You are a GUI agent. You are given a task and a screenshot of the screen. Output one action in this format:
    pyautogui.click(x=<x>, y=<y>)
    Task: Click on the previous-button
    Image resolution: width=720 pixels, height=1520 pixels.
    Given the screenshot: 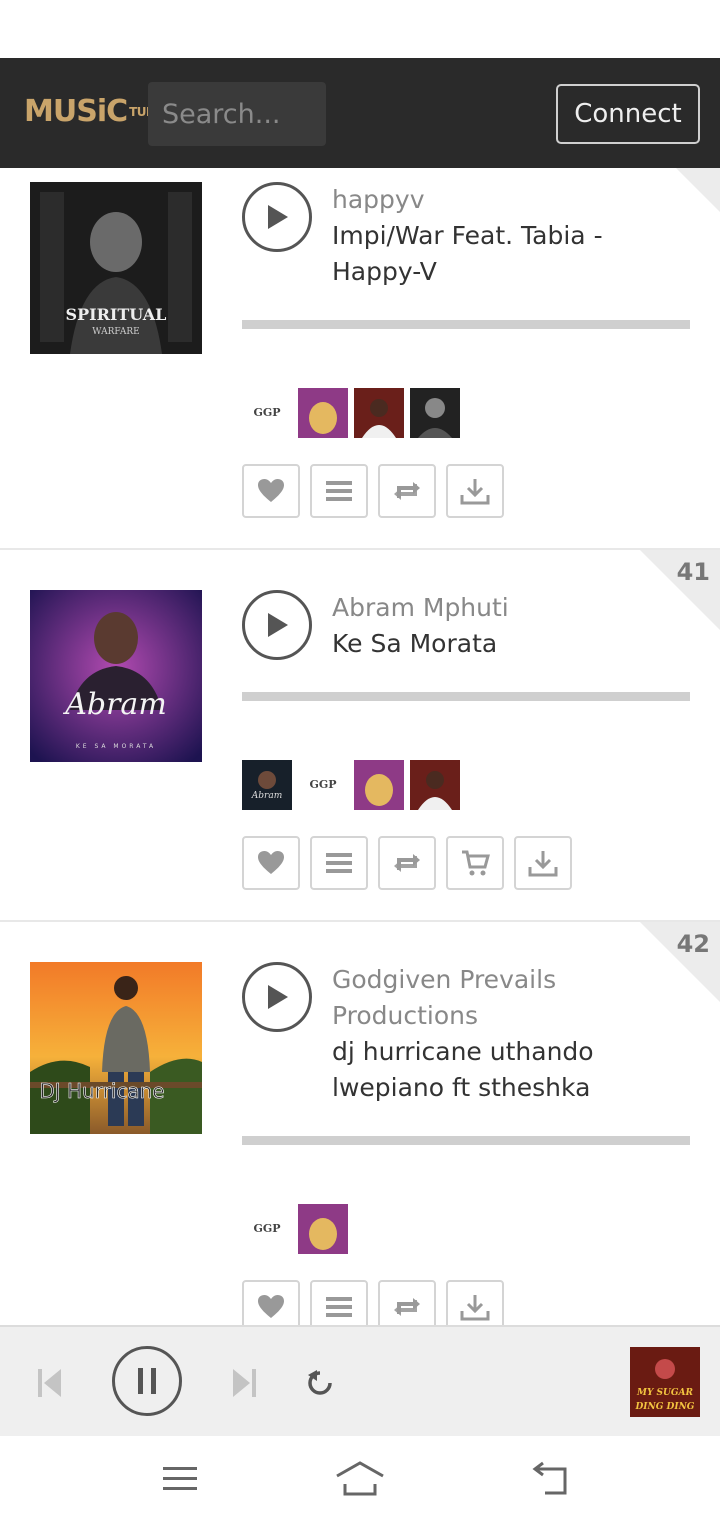 What is the action you would take?
    pyautogui.click(x=50, y=1383)
    